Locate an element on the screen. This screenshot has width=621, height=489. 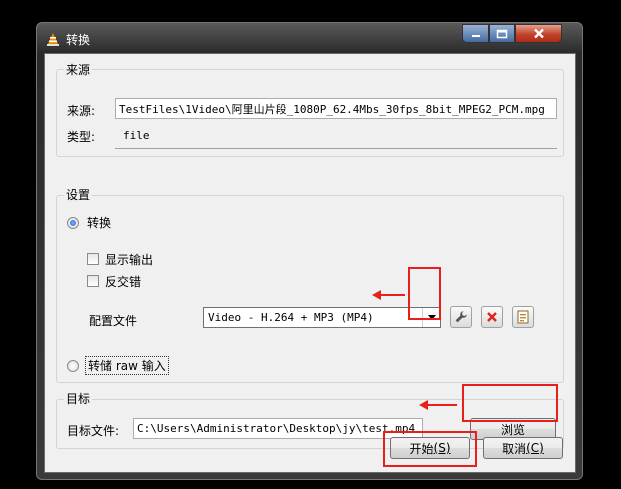
dest-label: 目标文件: is located at coordinates (93, 431).